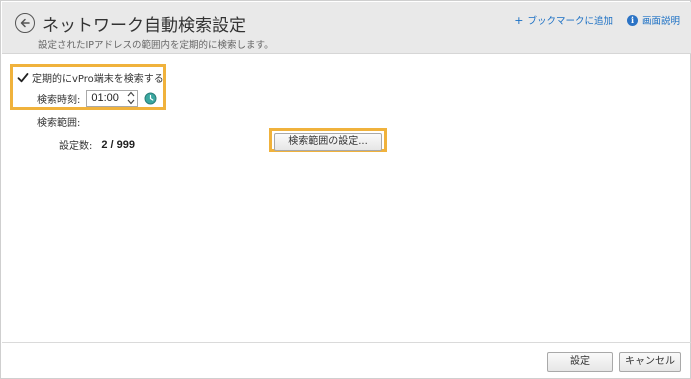  What do you see at coordinates (660, 21) in the screenshot?
I see `help-label: 画面説明` at bounding box center [660, 21].